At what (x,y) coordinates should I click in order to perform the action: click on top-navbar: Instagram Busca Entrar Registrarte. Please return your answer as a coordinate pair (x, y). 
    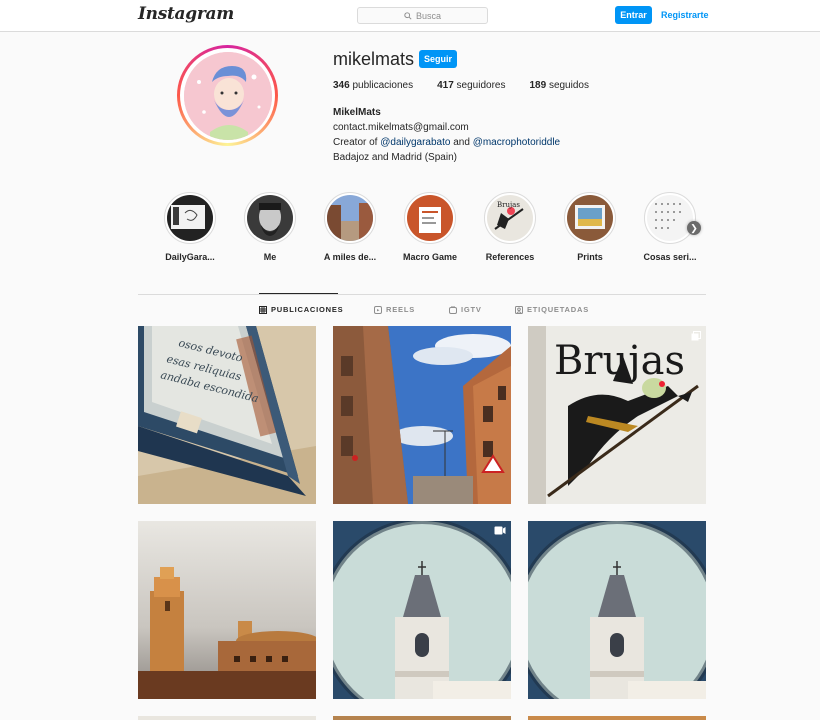
    Looking at the image, I should click on (410, 16).